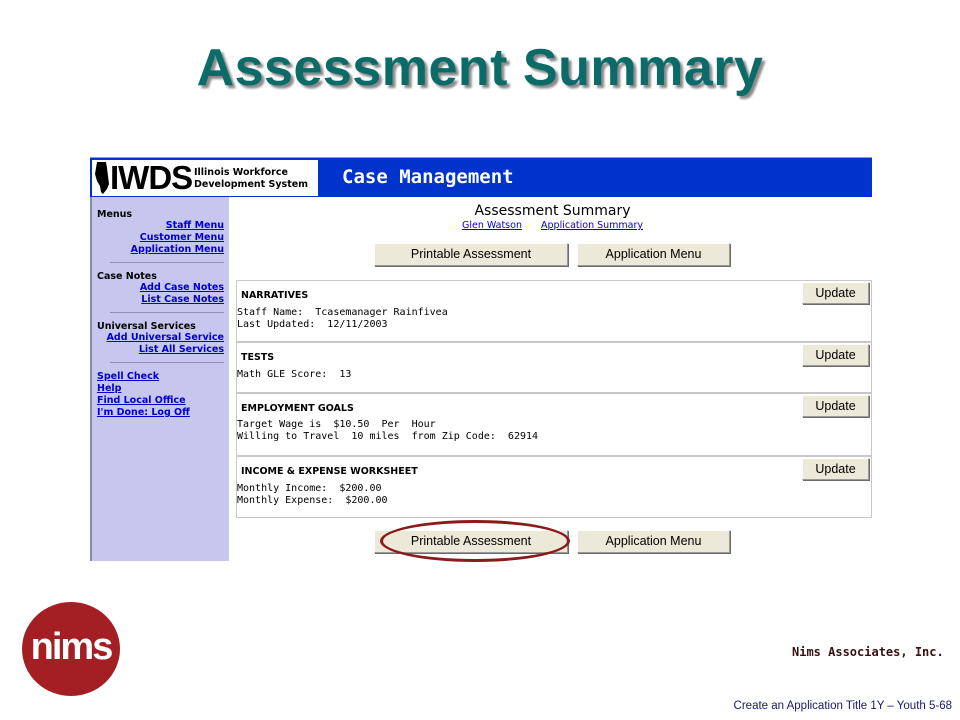  Describe the element at coordinates (653, 254) in the screenshot. I see `application-menu-button-top: Application Menu` at that location.